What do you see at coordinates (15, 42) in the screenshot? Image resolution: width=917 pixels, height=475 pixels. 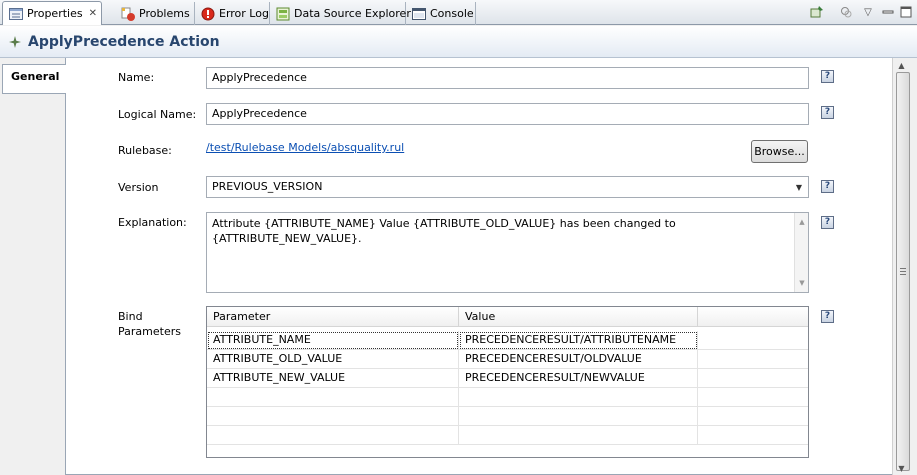 I see `action-icon` at bounding box center [15, 42].